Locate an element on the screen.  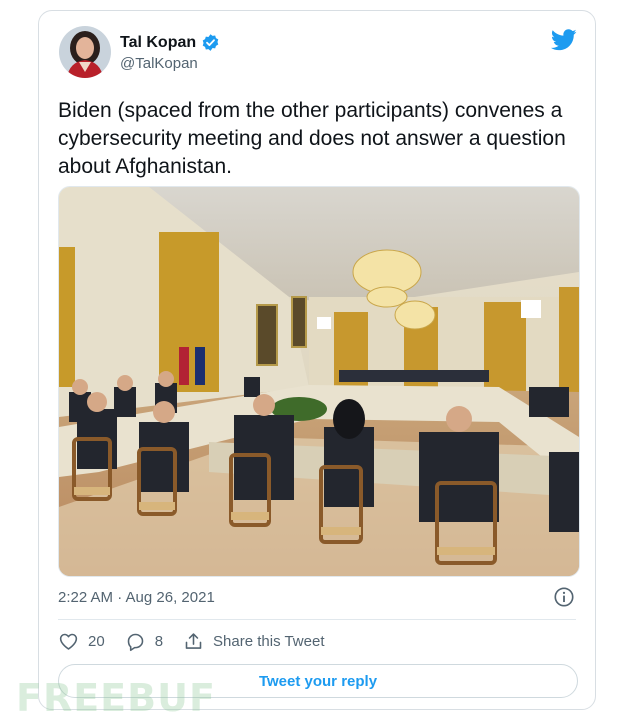
divider is located at coordinates (317, 619).